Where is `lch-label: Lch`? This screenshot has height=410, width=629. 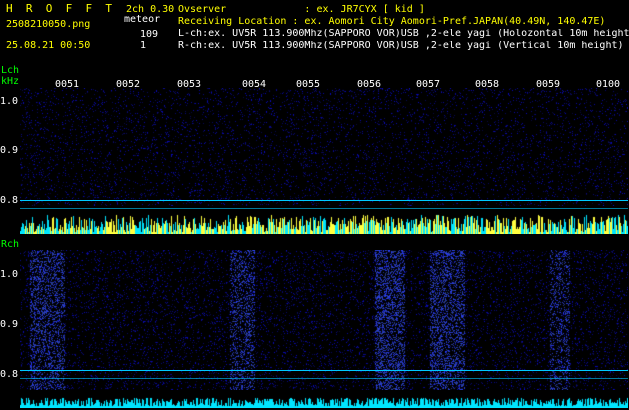
lch-label: Lch is located at coordinates (10, 70).